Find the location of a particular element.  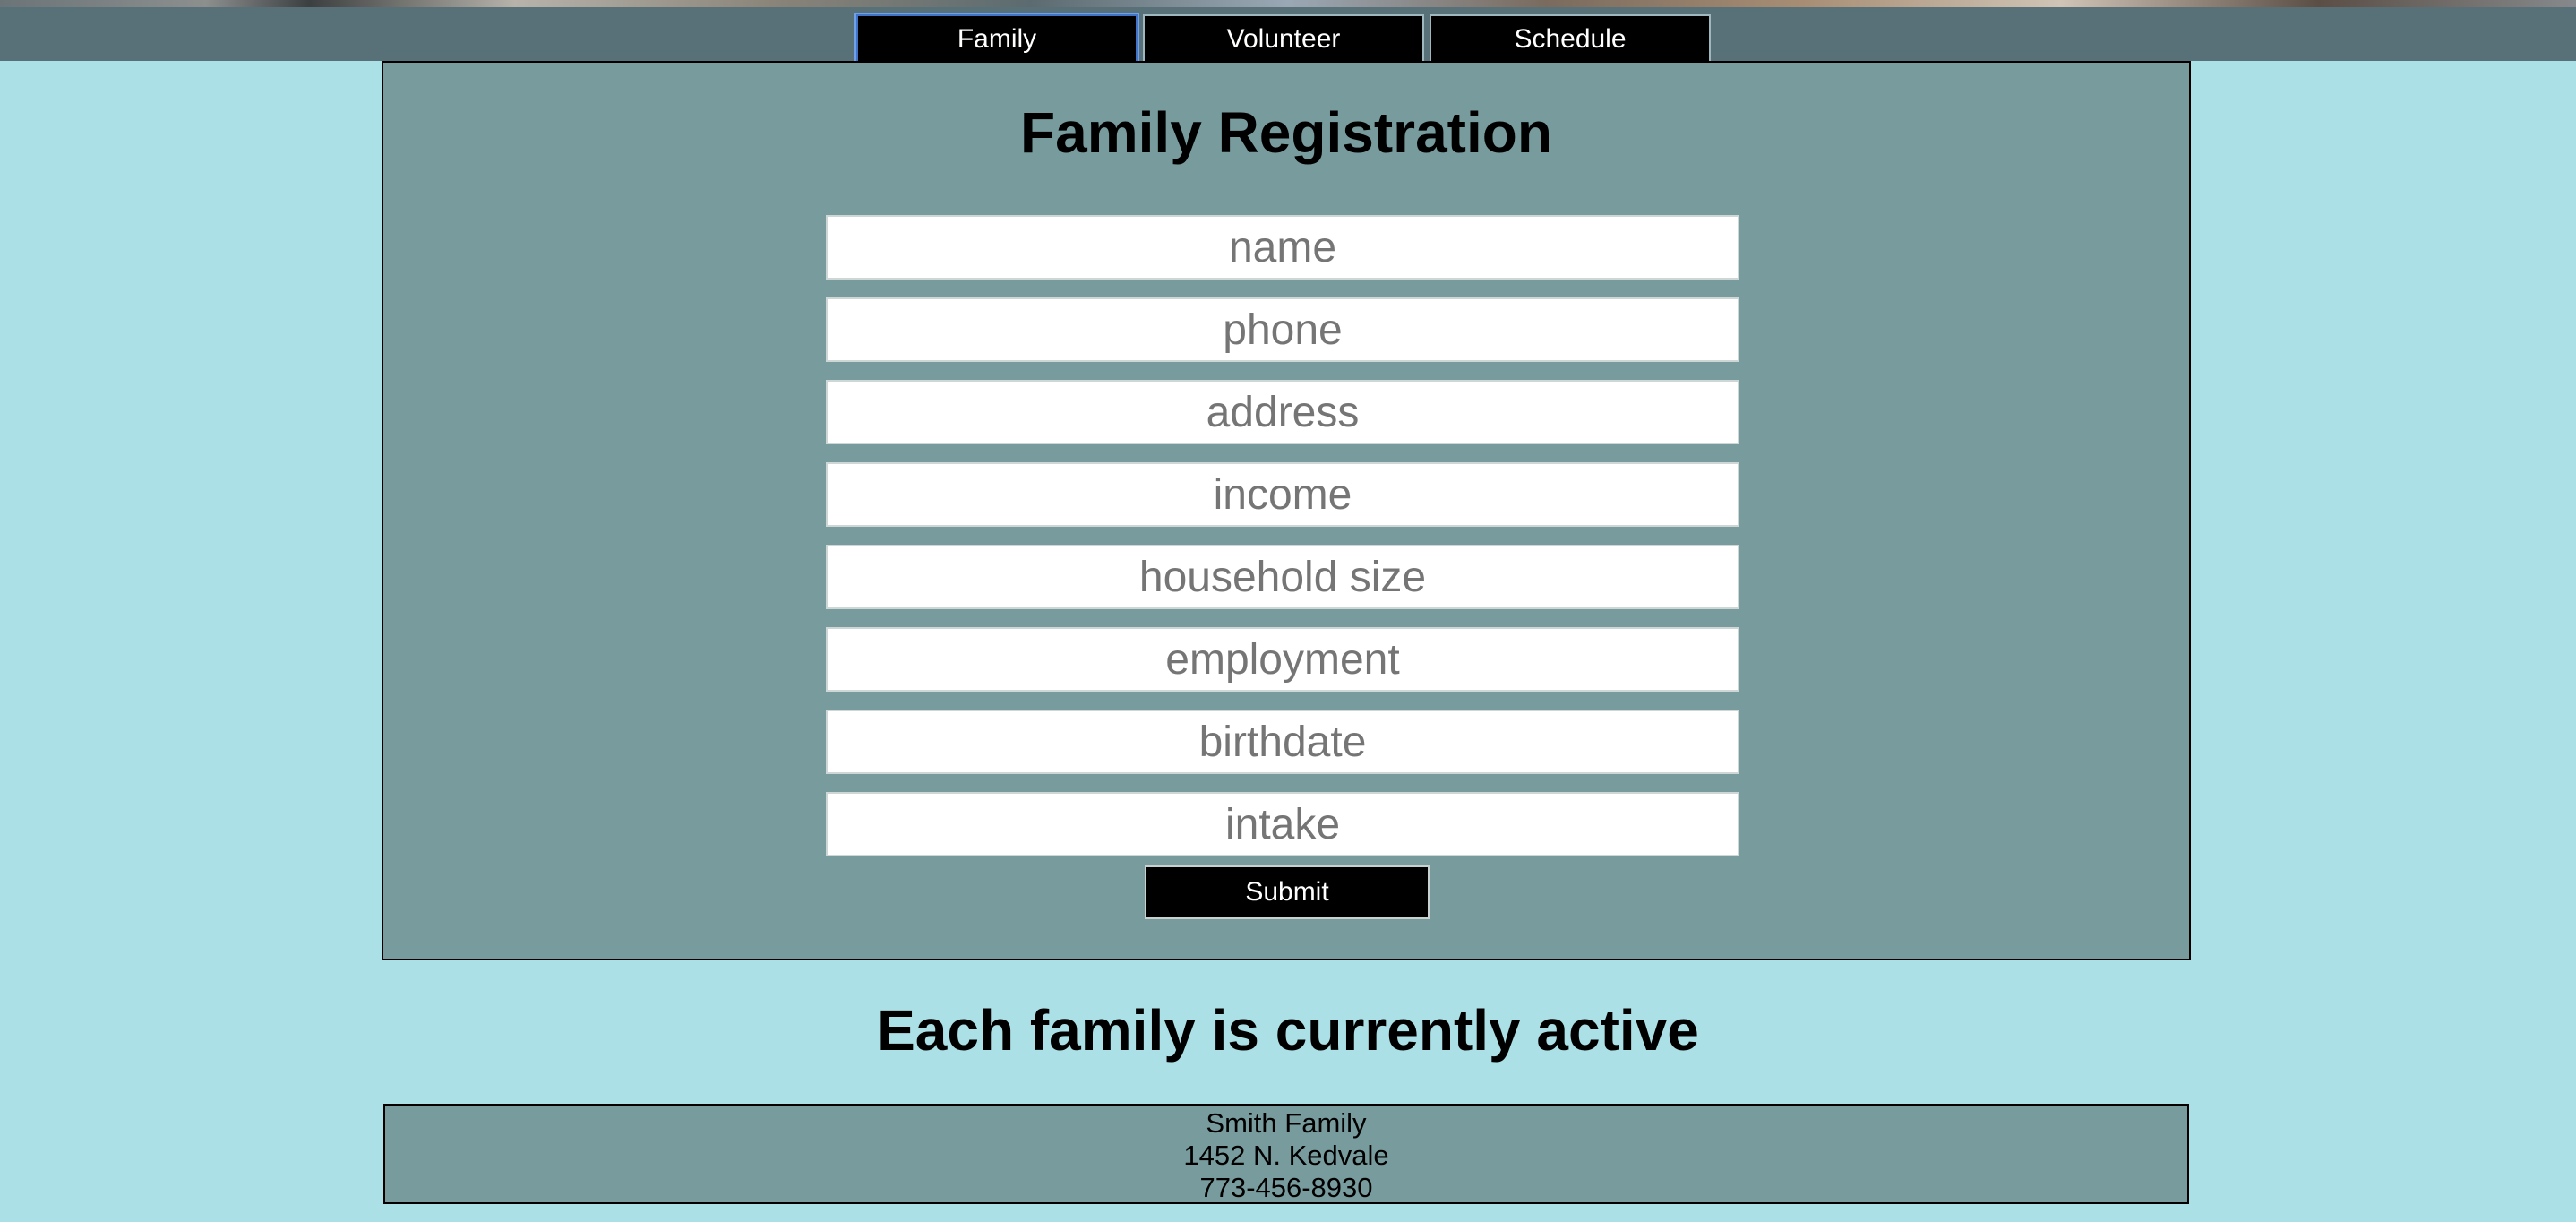

address-input is located at coordinates (1282, 412).